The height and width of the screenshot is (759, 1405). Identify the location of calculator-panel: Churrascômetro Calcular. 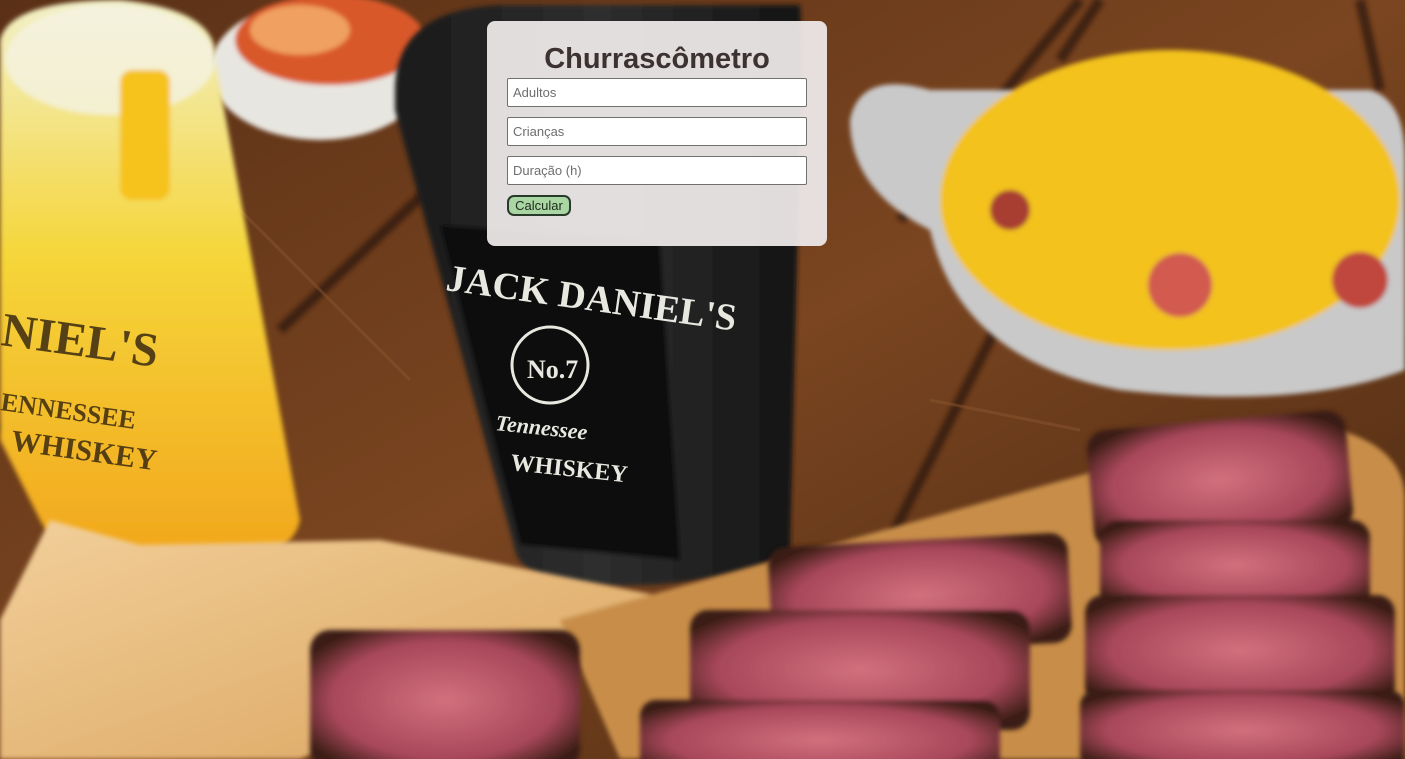
(657, 133).